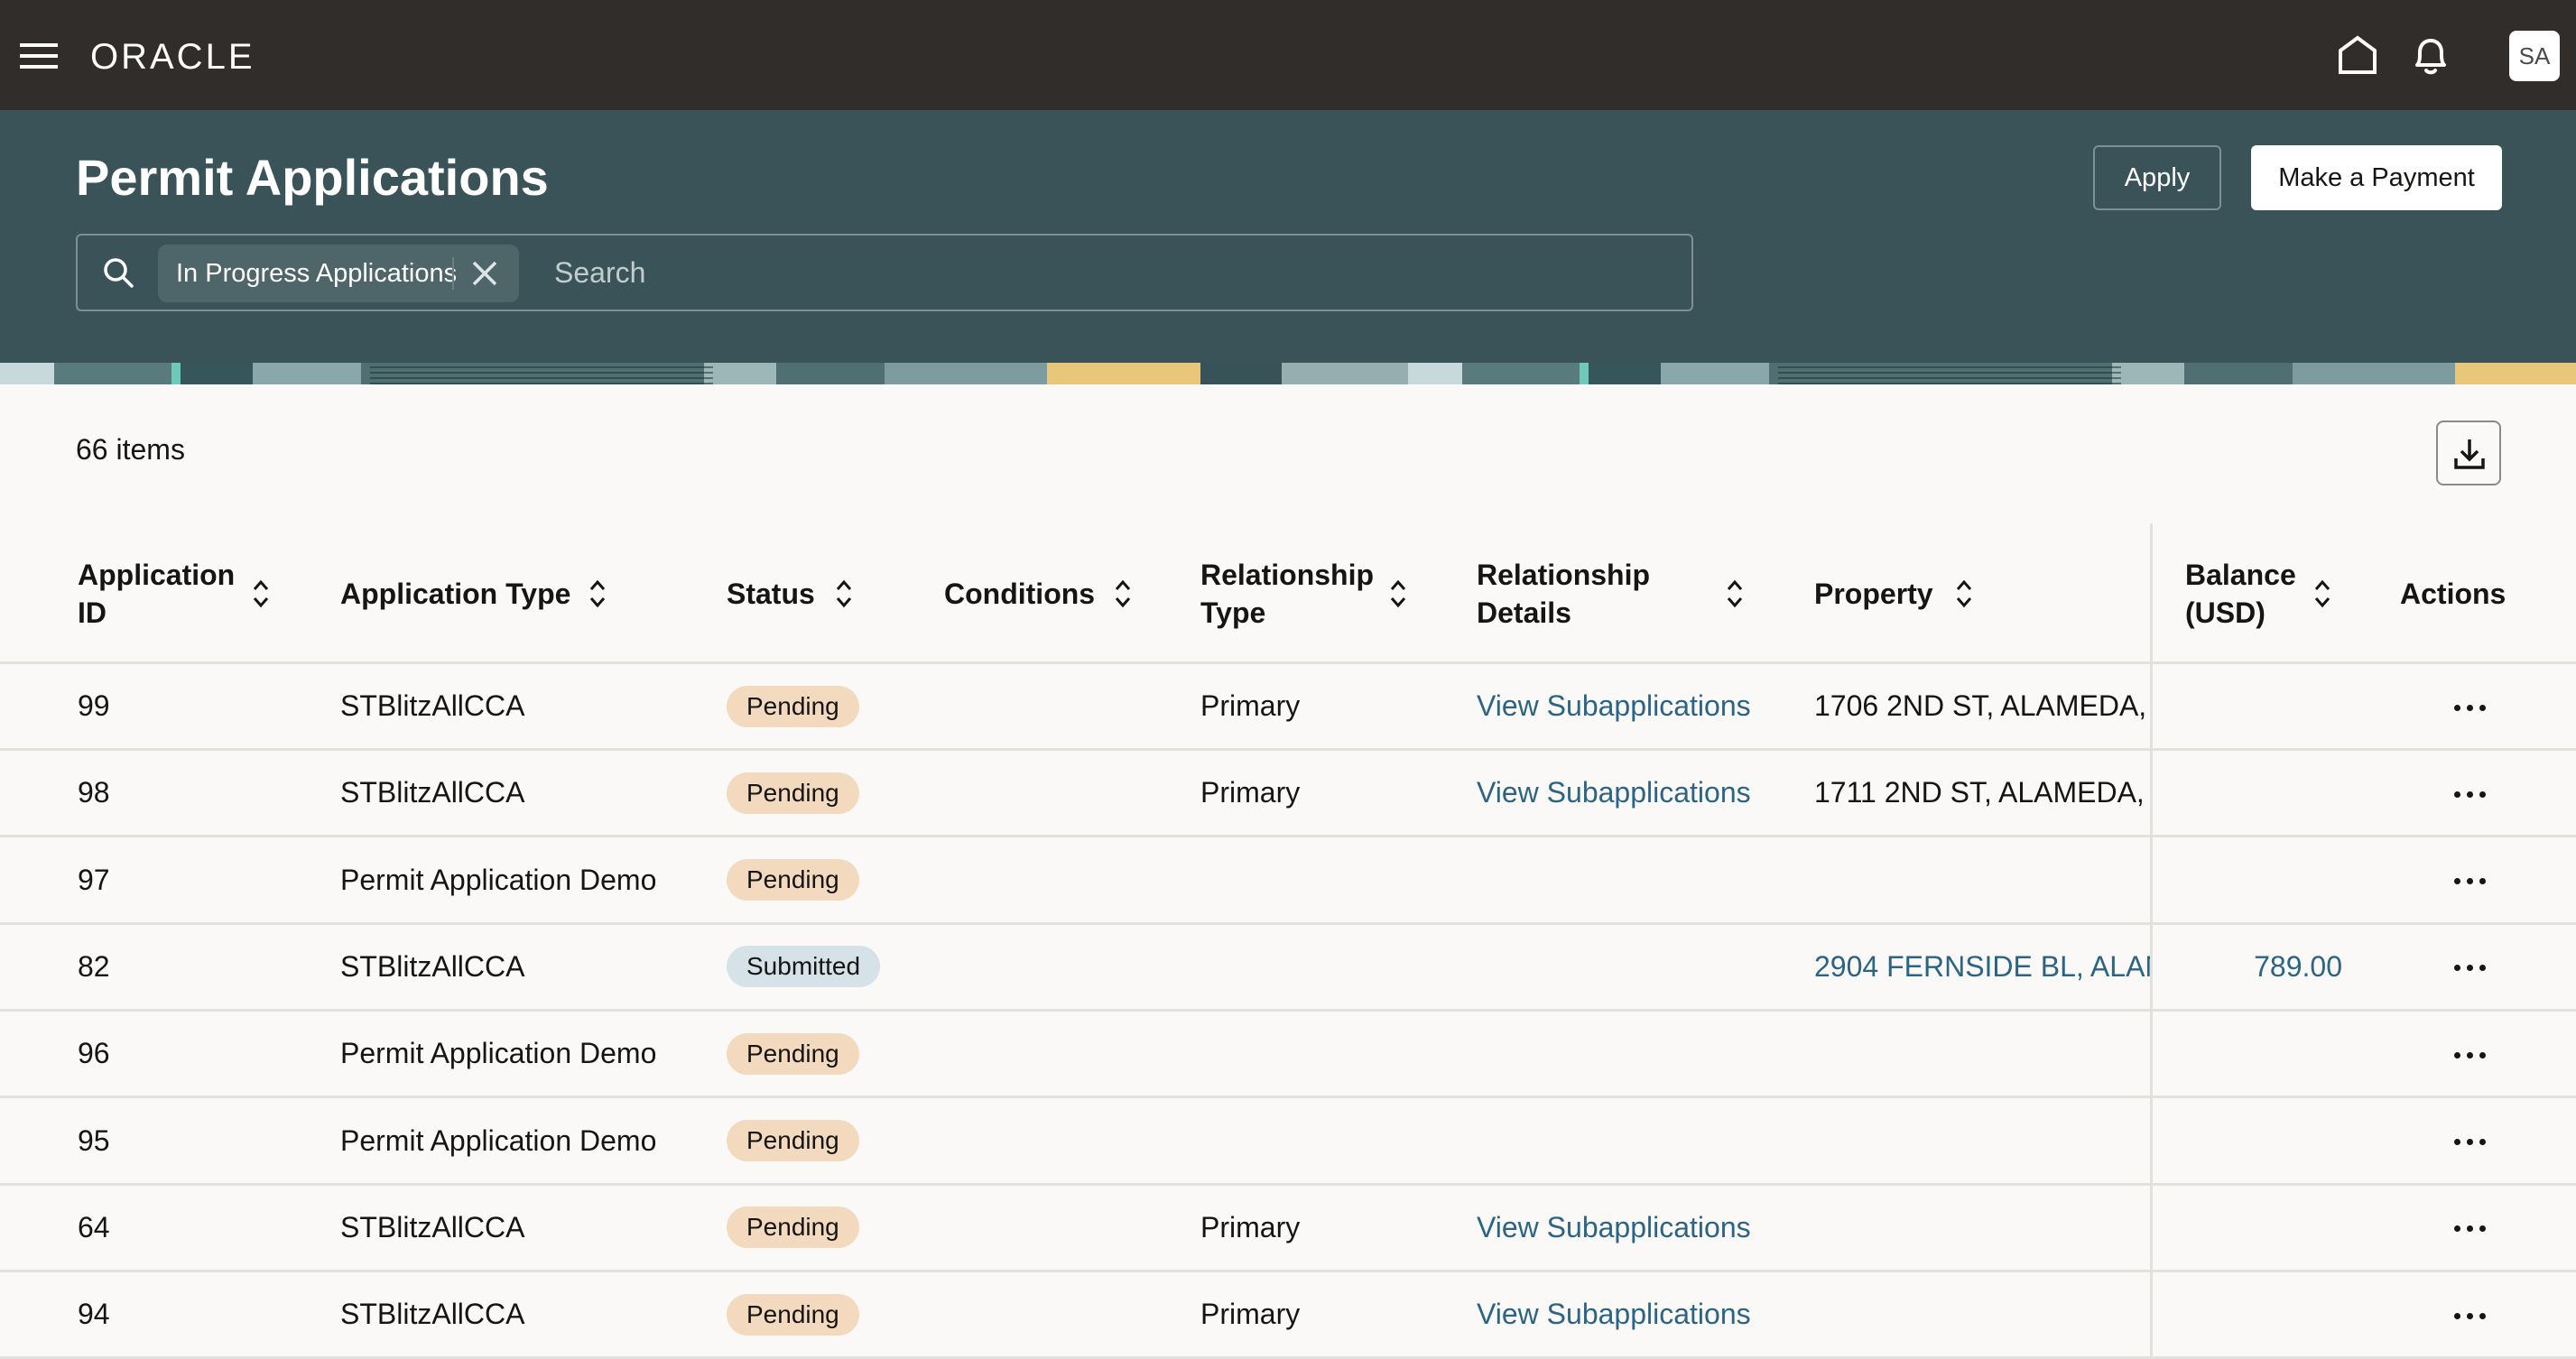 This screenshot has width=2576, height=1359. I want to click on column-header-conditions: Conditions, so click(1019, 593).